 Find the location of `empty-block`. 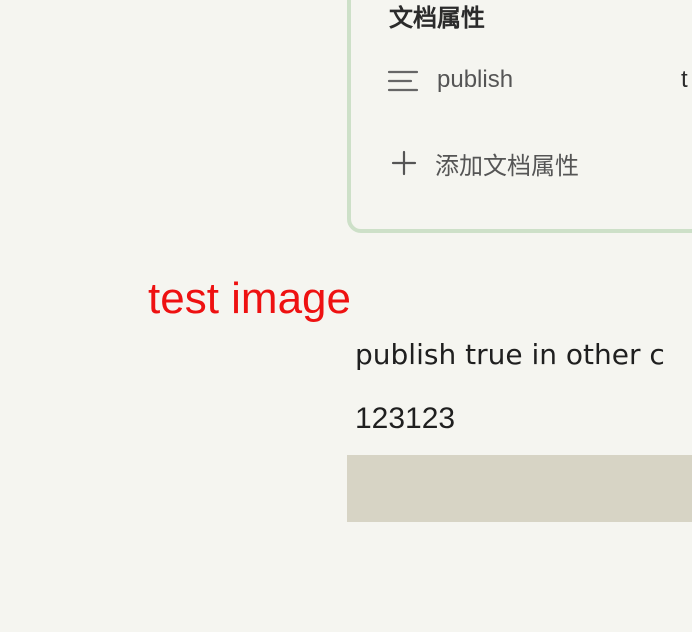

empty-block is located at coordinates (519, 488).